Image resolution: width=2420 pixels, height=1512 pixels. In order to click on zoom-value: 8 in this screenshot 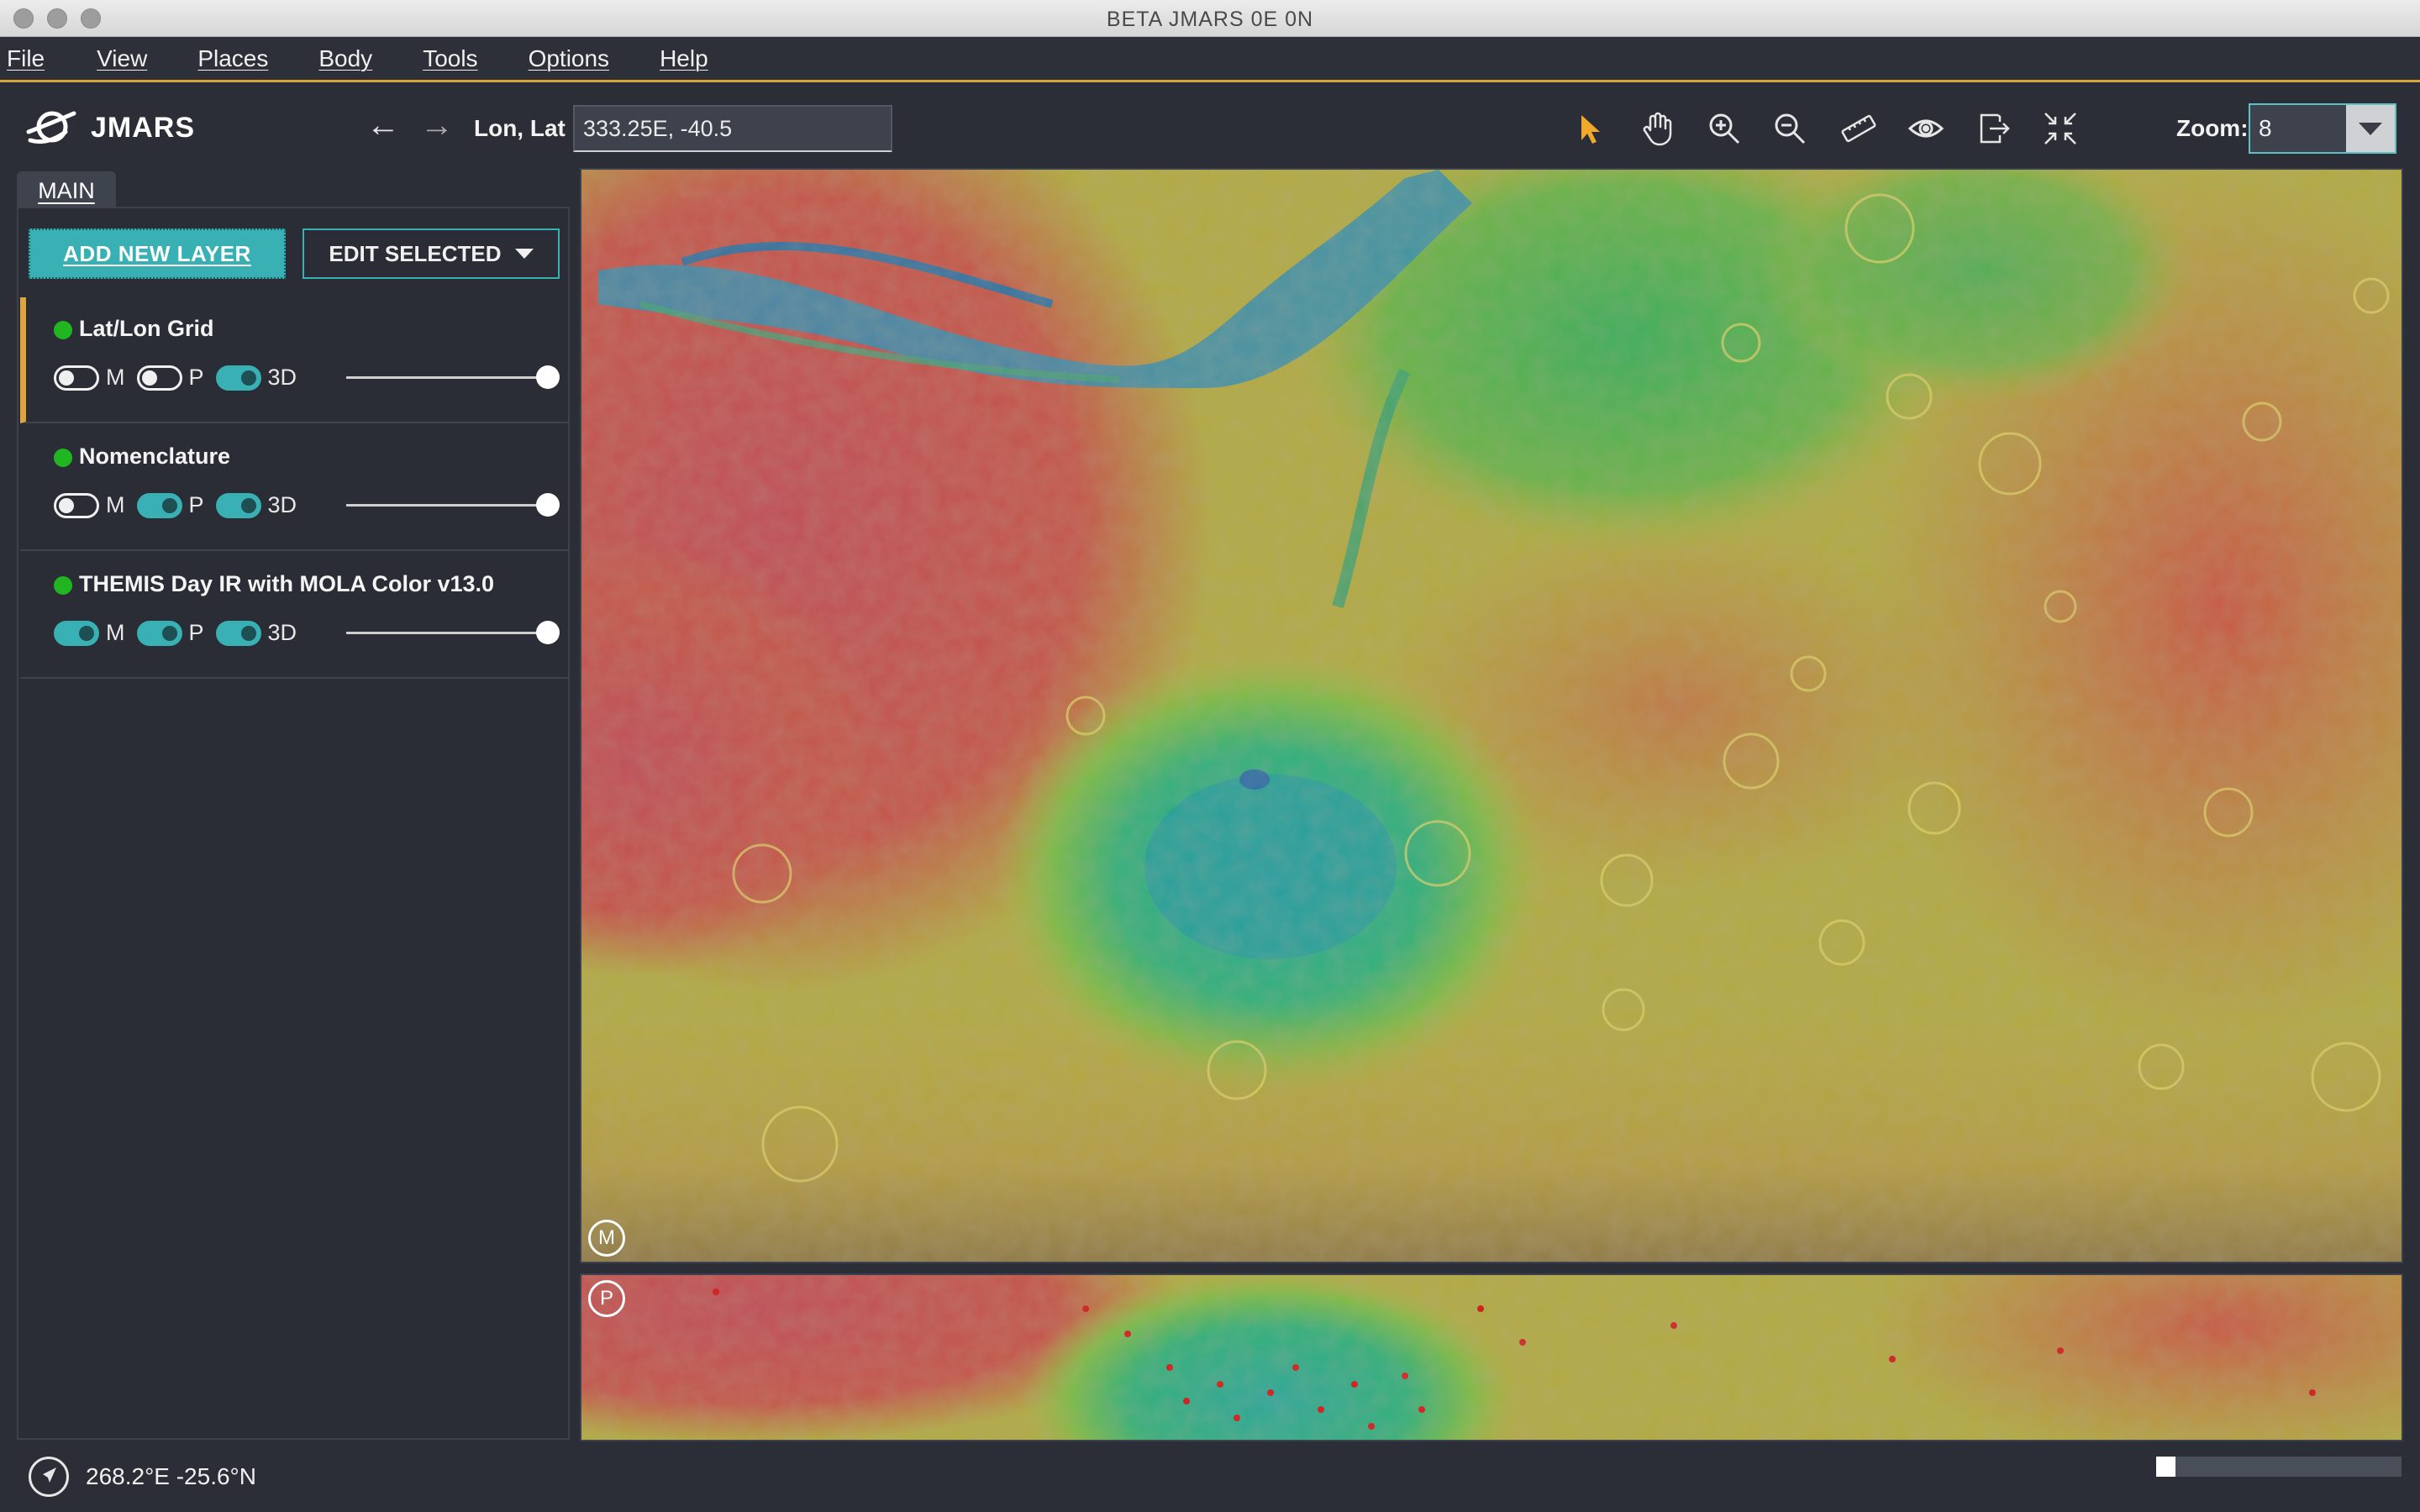, I will do `click(2298, 128)`.